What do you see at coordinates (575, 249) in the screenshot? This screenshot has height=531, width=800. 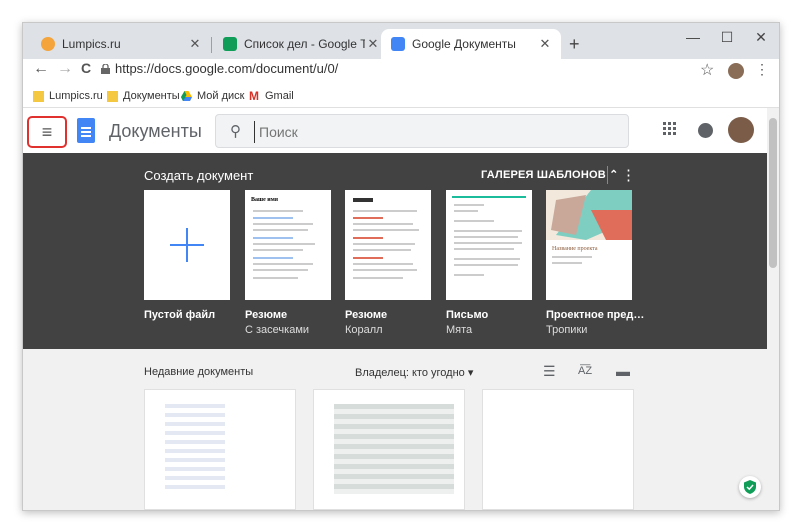 I see `thumb-heading: Название проекта` at bounding box center [575, 249].